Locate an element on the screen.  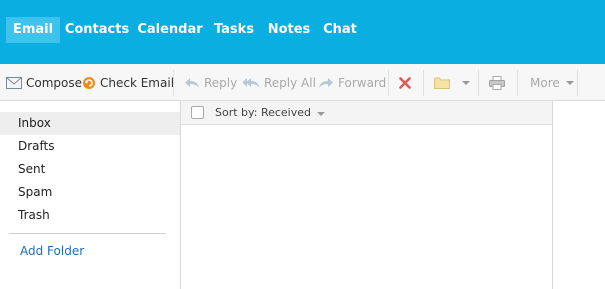
print-button is located at coordinates (499, 82).